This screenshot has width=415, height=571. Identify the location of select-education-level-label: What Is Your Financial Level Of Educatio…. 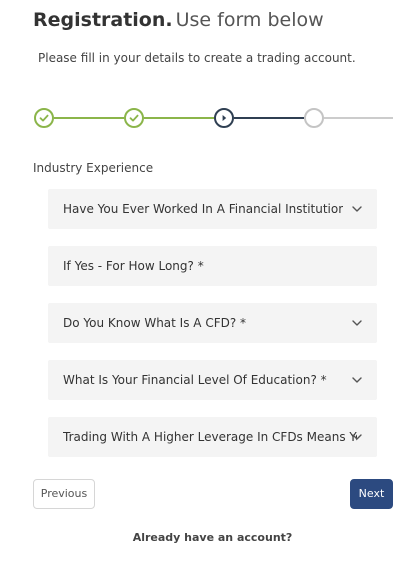
(195, 380).